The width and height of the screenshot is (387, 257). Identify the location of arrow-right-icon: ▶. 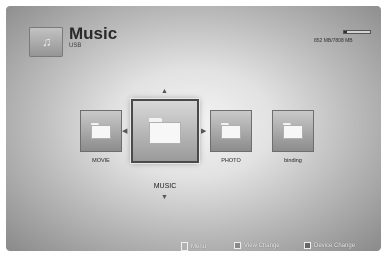
(203, 131).